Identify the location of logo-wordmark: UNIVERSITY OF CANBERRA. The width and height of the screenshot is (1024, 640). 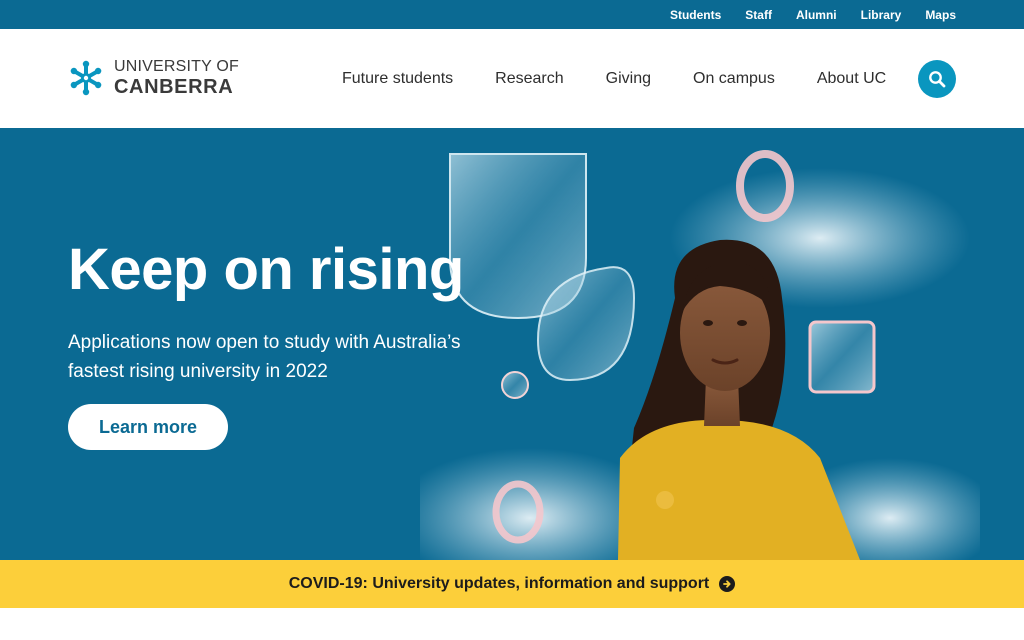
(176, 78).